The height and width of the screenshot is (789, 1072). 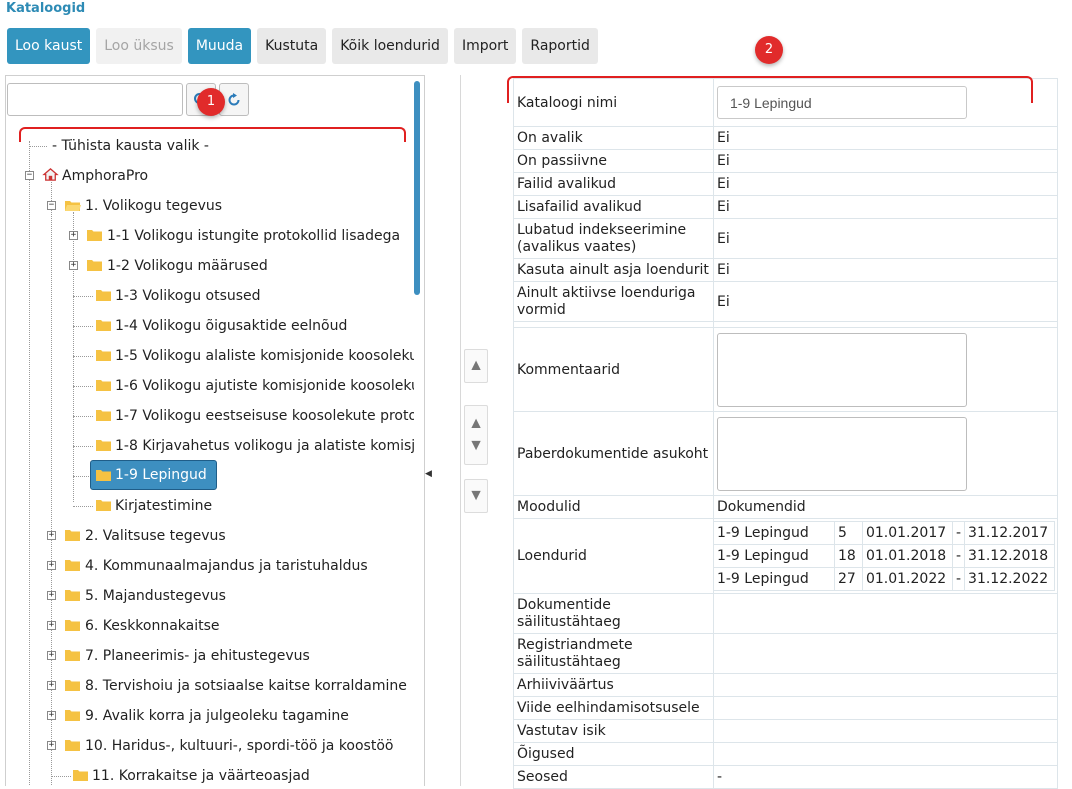 What do you see at coordinates (769, 50) in the screenshot?
I see `annotation-marker-2: 2` at bounding box center [769, 50].